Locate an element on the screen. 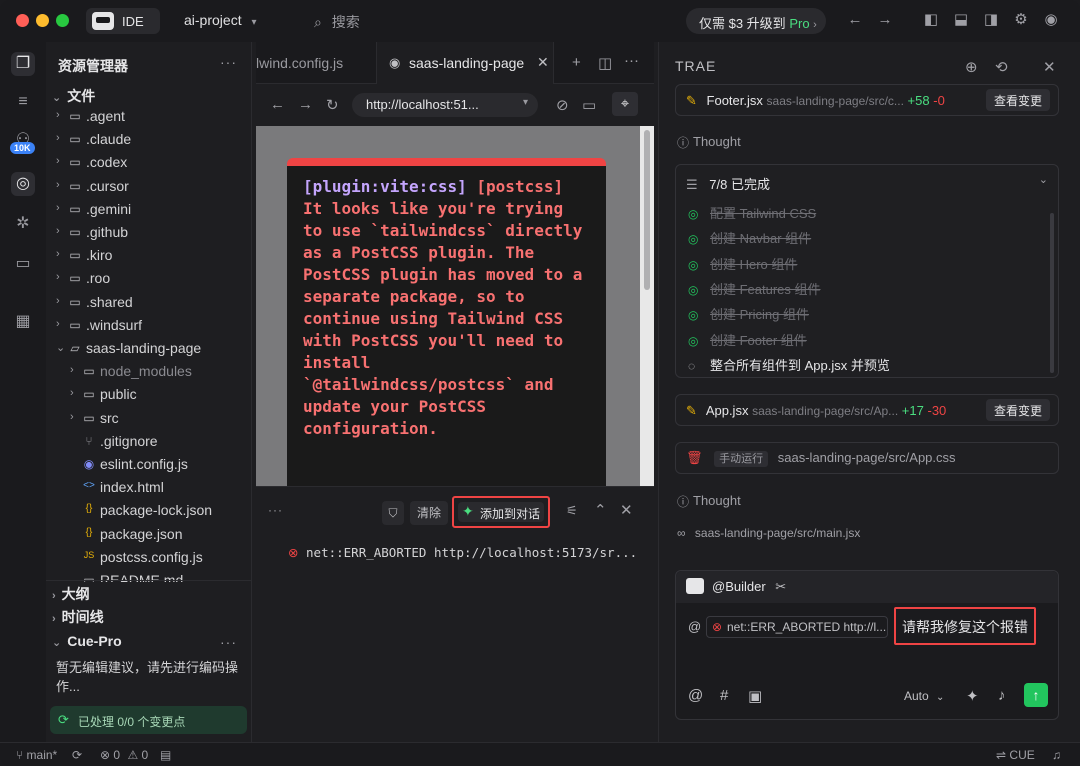 The height and width of the screenshot is (766, 1080). send-button: ↑ is located at coordinates (1036, 695).